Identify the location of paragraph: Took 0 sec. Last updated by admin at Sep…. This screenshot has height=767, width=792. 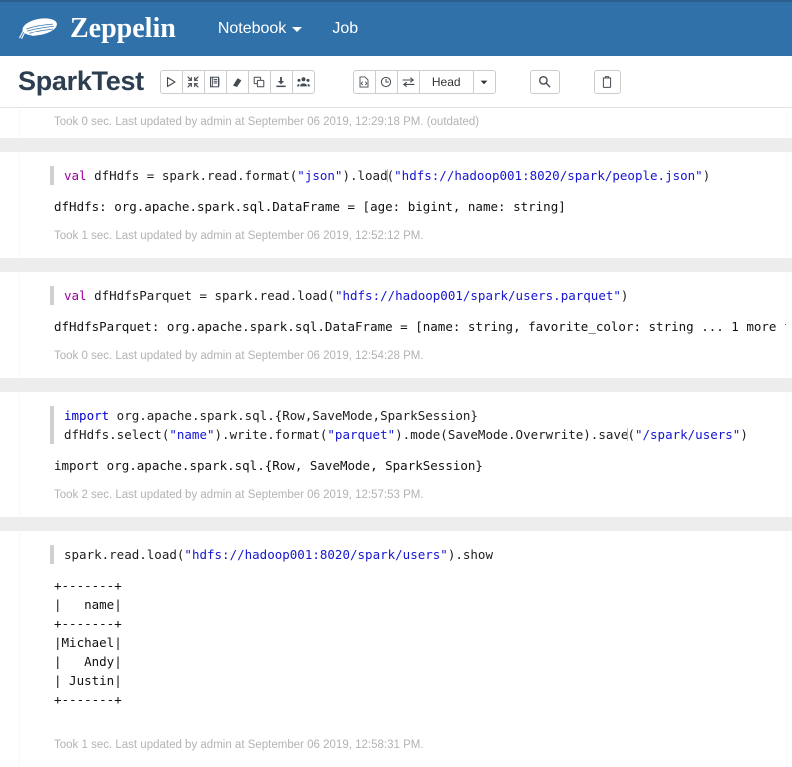
(403, 123).